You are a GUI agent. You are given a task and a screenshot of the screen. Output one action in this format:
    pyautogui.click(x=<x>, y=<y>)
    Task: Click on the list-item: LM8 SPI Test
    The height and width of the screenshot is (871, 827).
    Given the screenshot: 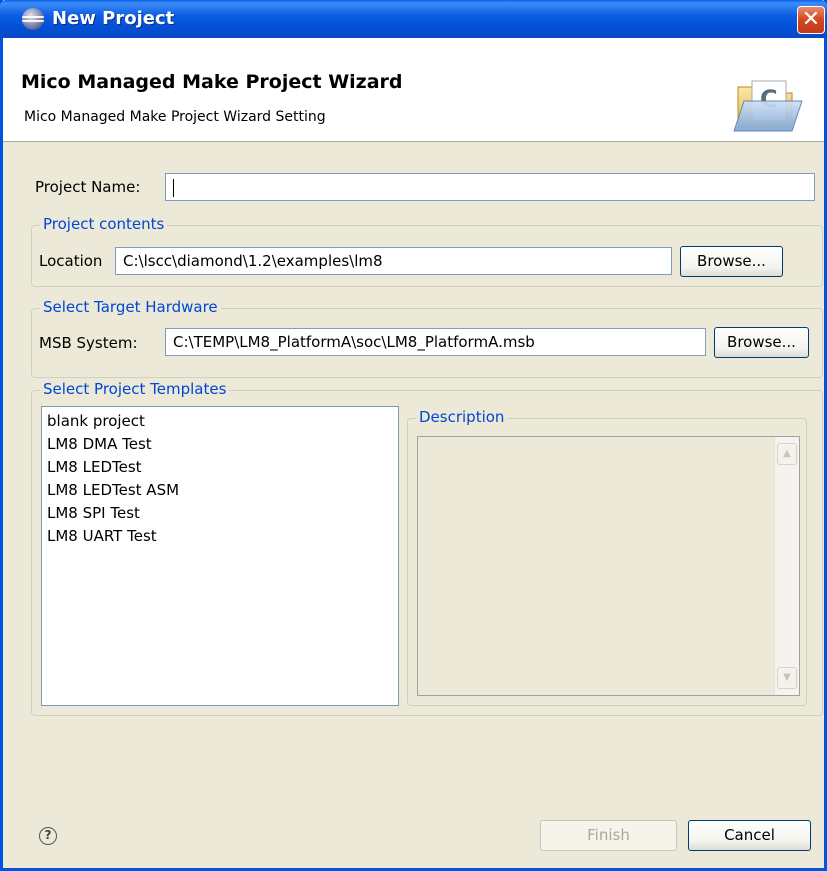 What is the action you would take?
    pyautogui.click(x=220, y=513)
    